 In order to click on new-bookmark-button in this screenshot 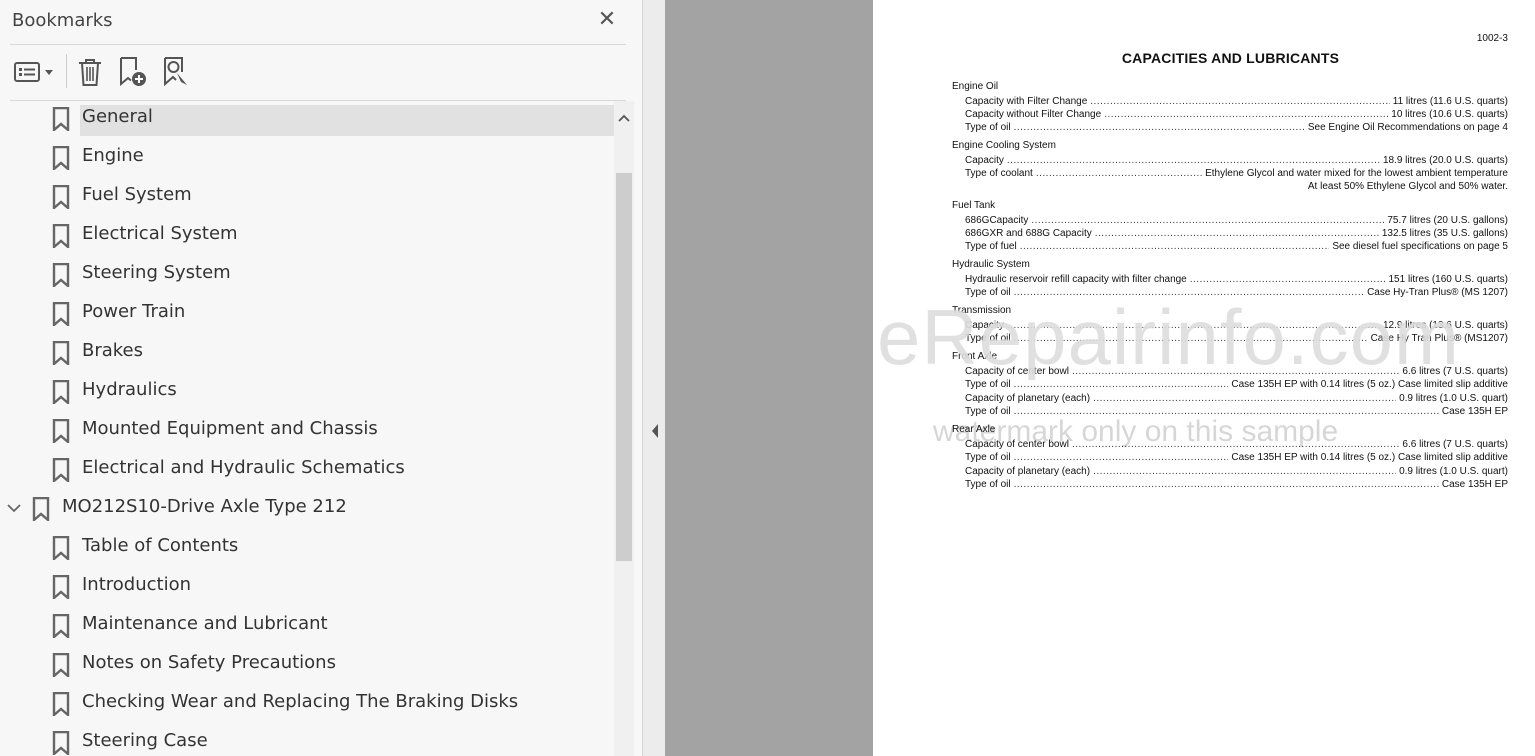, I will do `click(132, 72)`.